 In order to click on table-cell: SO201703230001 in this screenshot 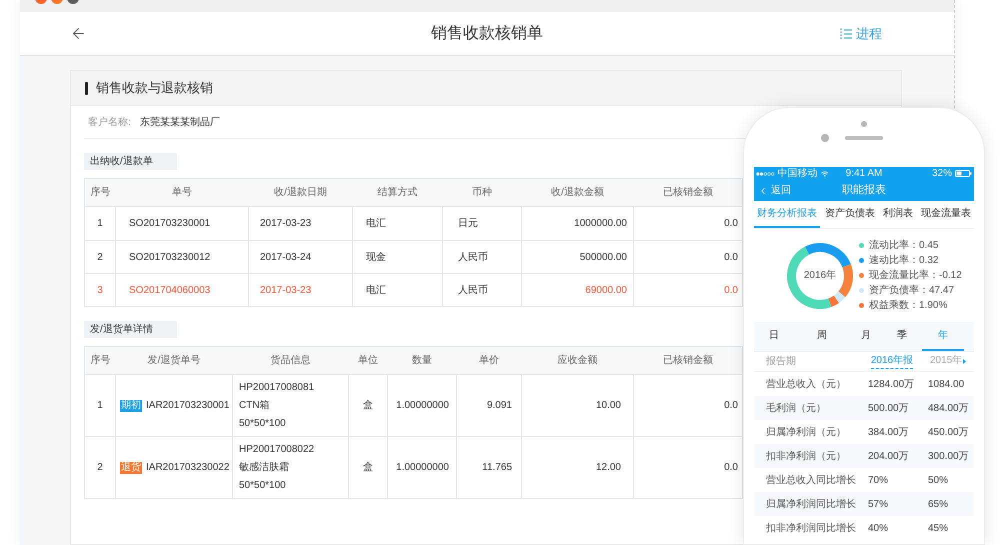, I will do `click(182, 223)`.